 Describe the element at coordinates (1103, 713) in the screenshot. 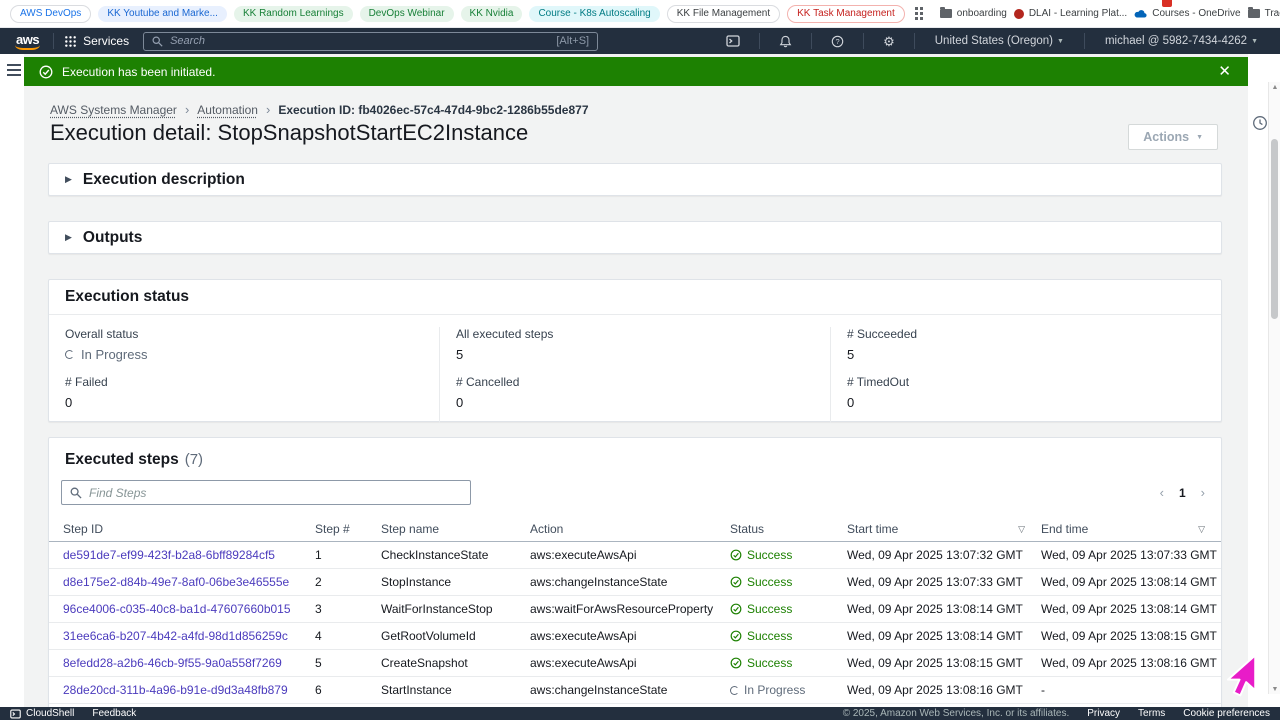

I see `privacy-link: Privacy` at that location.